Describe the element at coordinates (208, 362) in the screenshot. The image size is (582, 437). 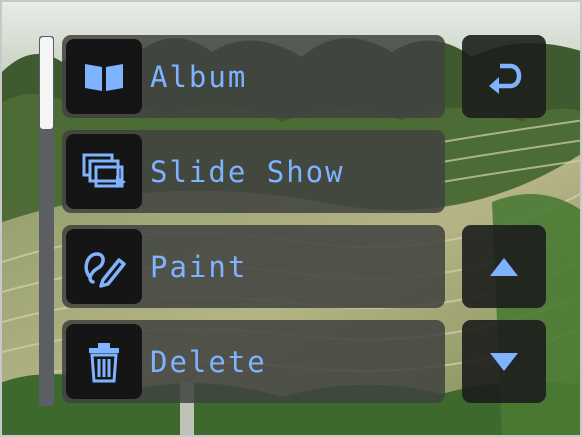
I see `menu-item-label: Delete` at that location.